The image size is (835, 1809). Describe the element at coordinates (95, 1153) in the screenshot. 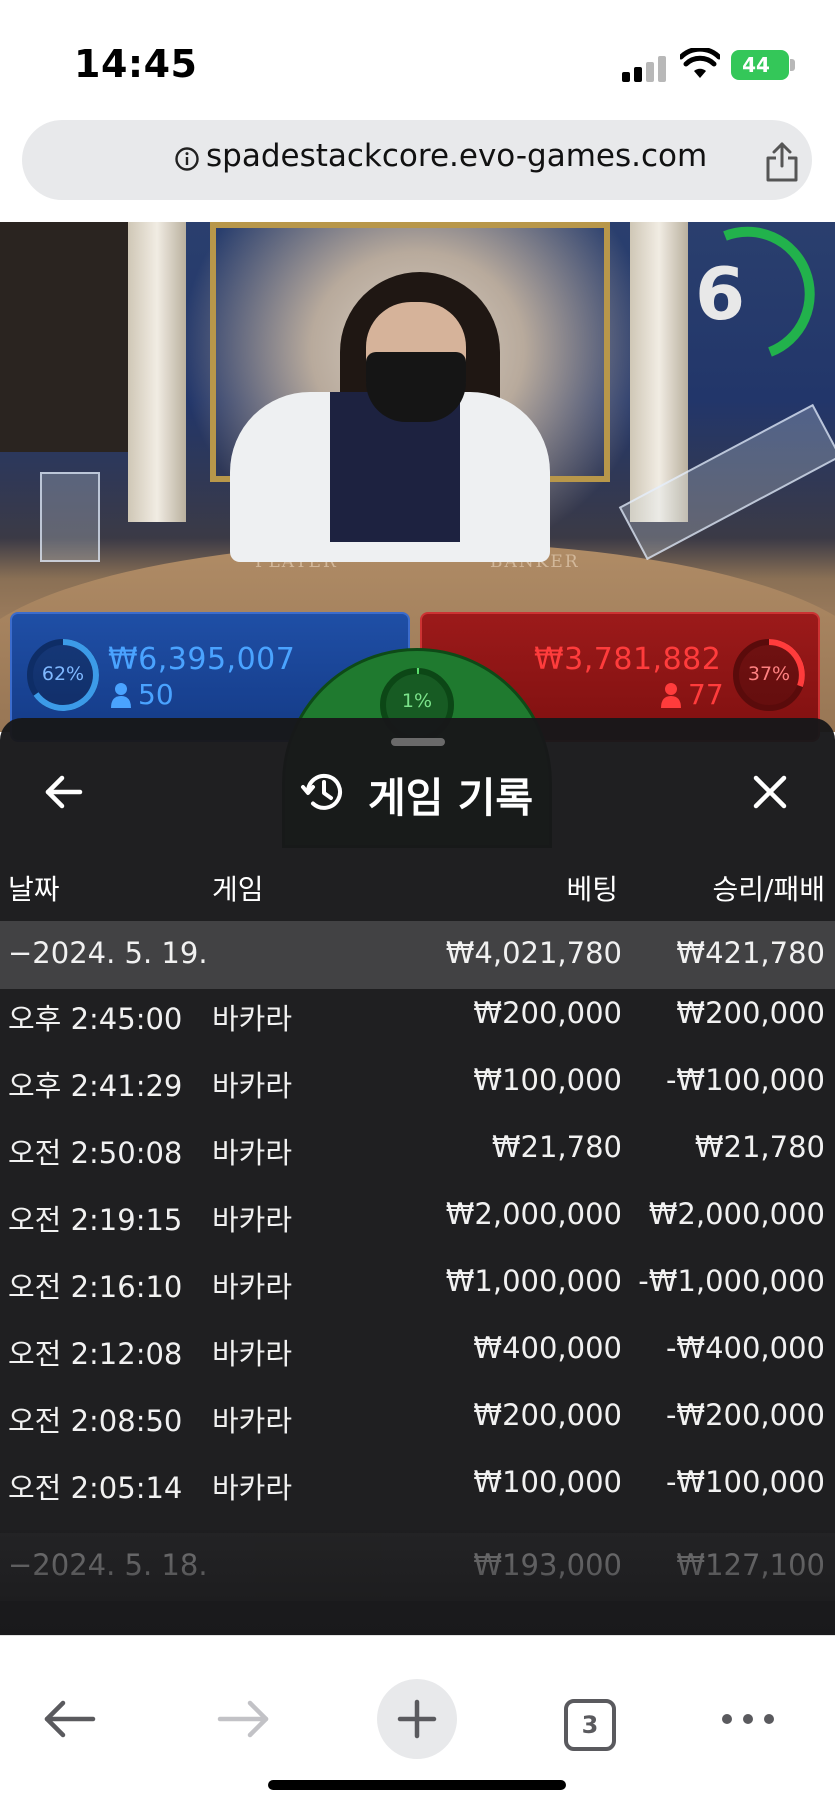

I see `row-time: 오전 2:50:08` at that location.